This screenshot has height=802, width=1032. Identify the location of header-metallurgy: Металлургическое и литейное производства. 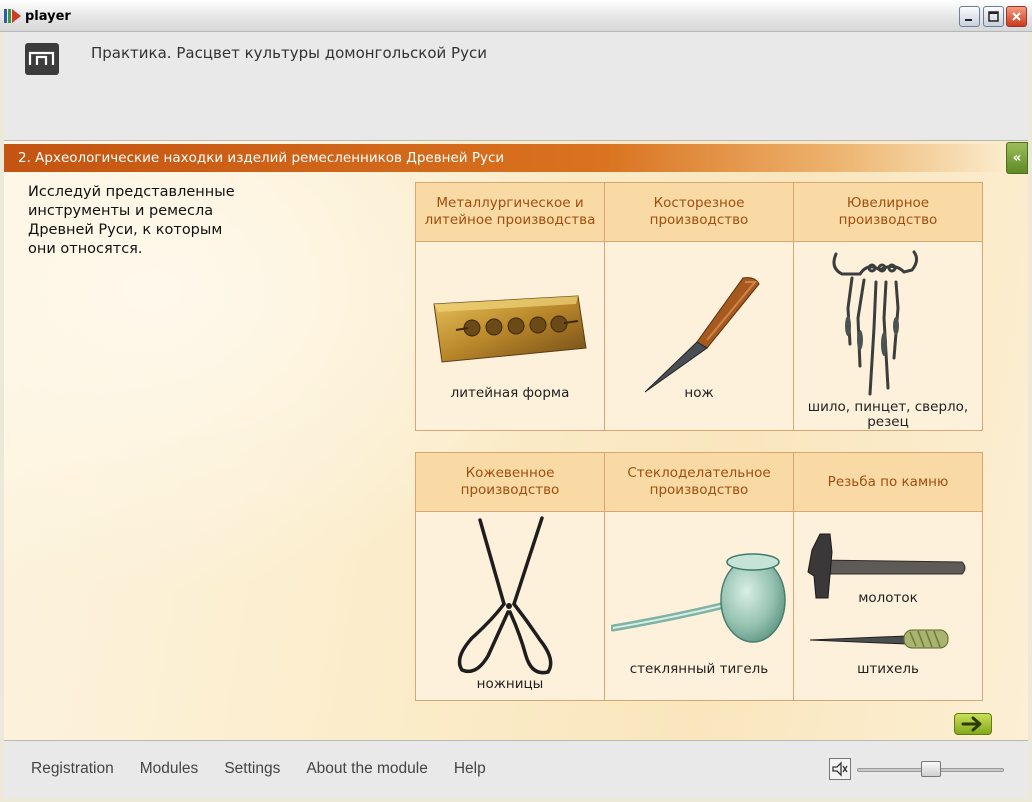
(510, 212).